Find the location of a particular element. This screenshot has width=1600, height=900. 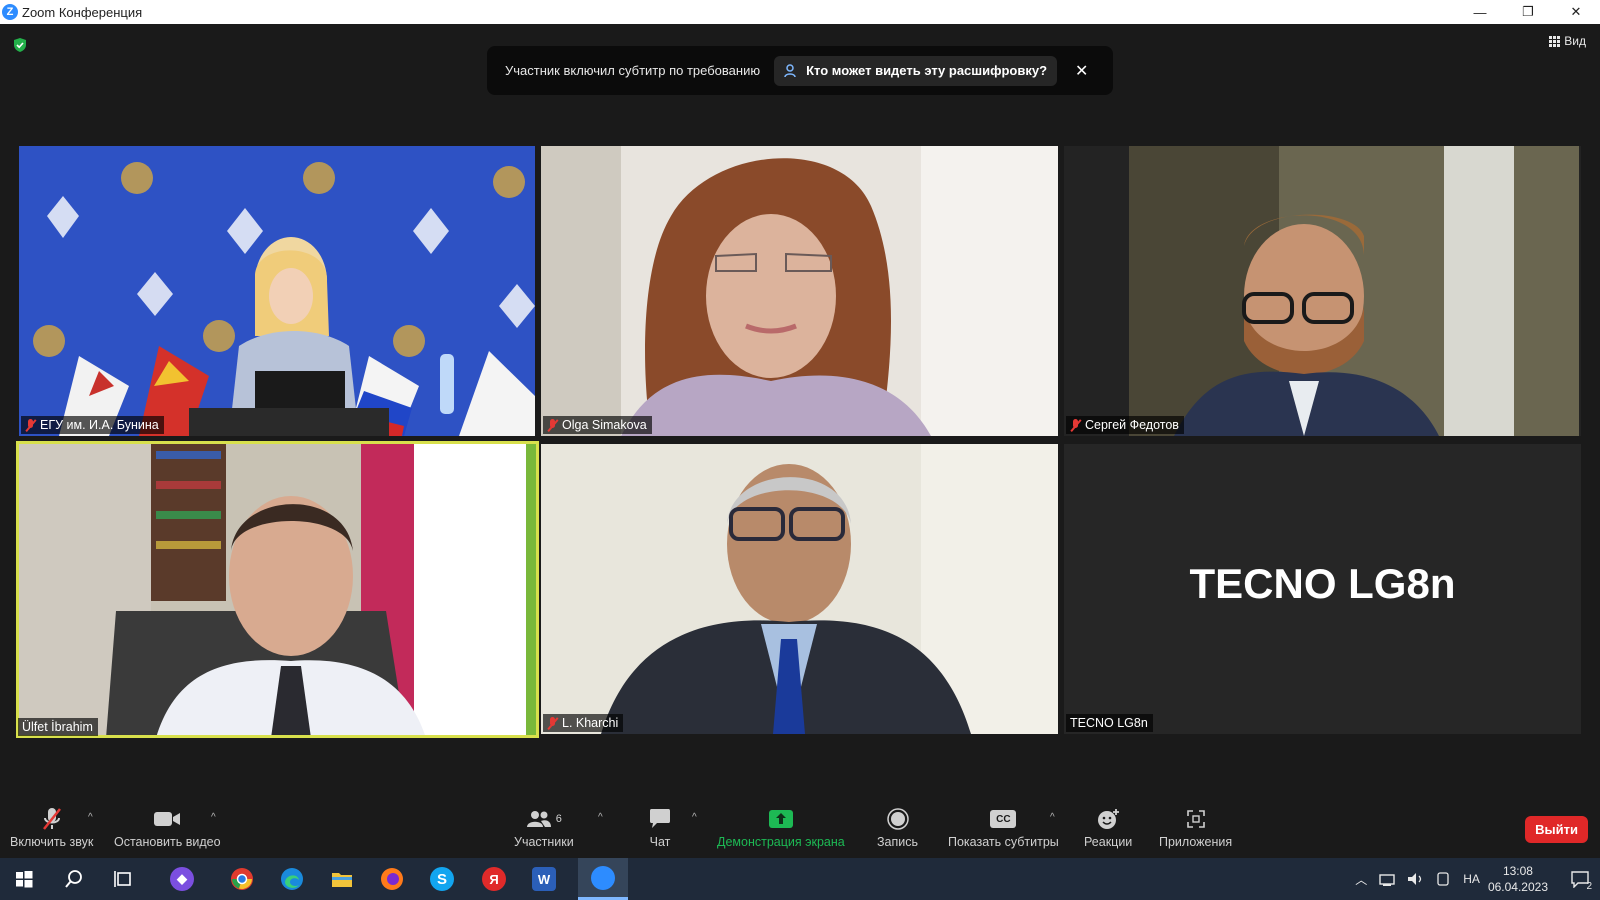

task-view-icon is located at coordinates (124, 879).